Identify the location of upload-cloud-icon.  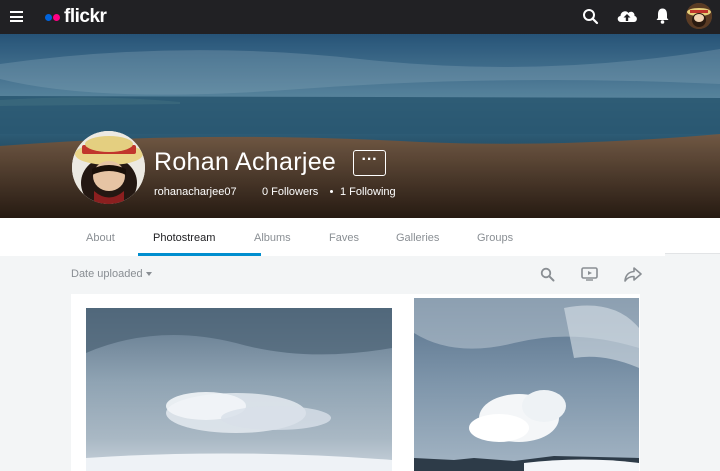
(627, 15).